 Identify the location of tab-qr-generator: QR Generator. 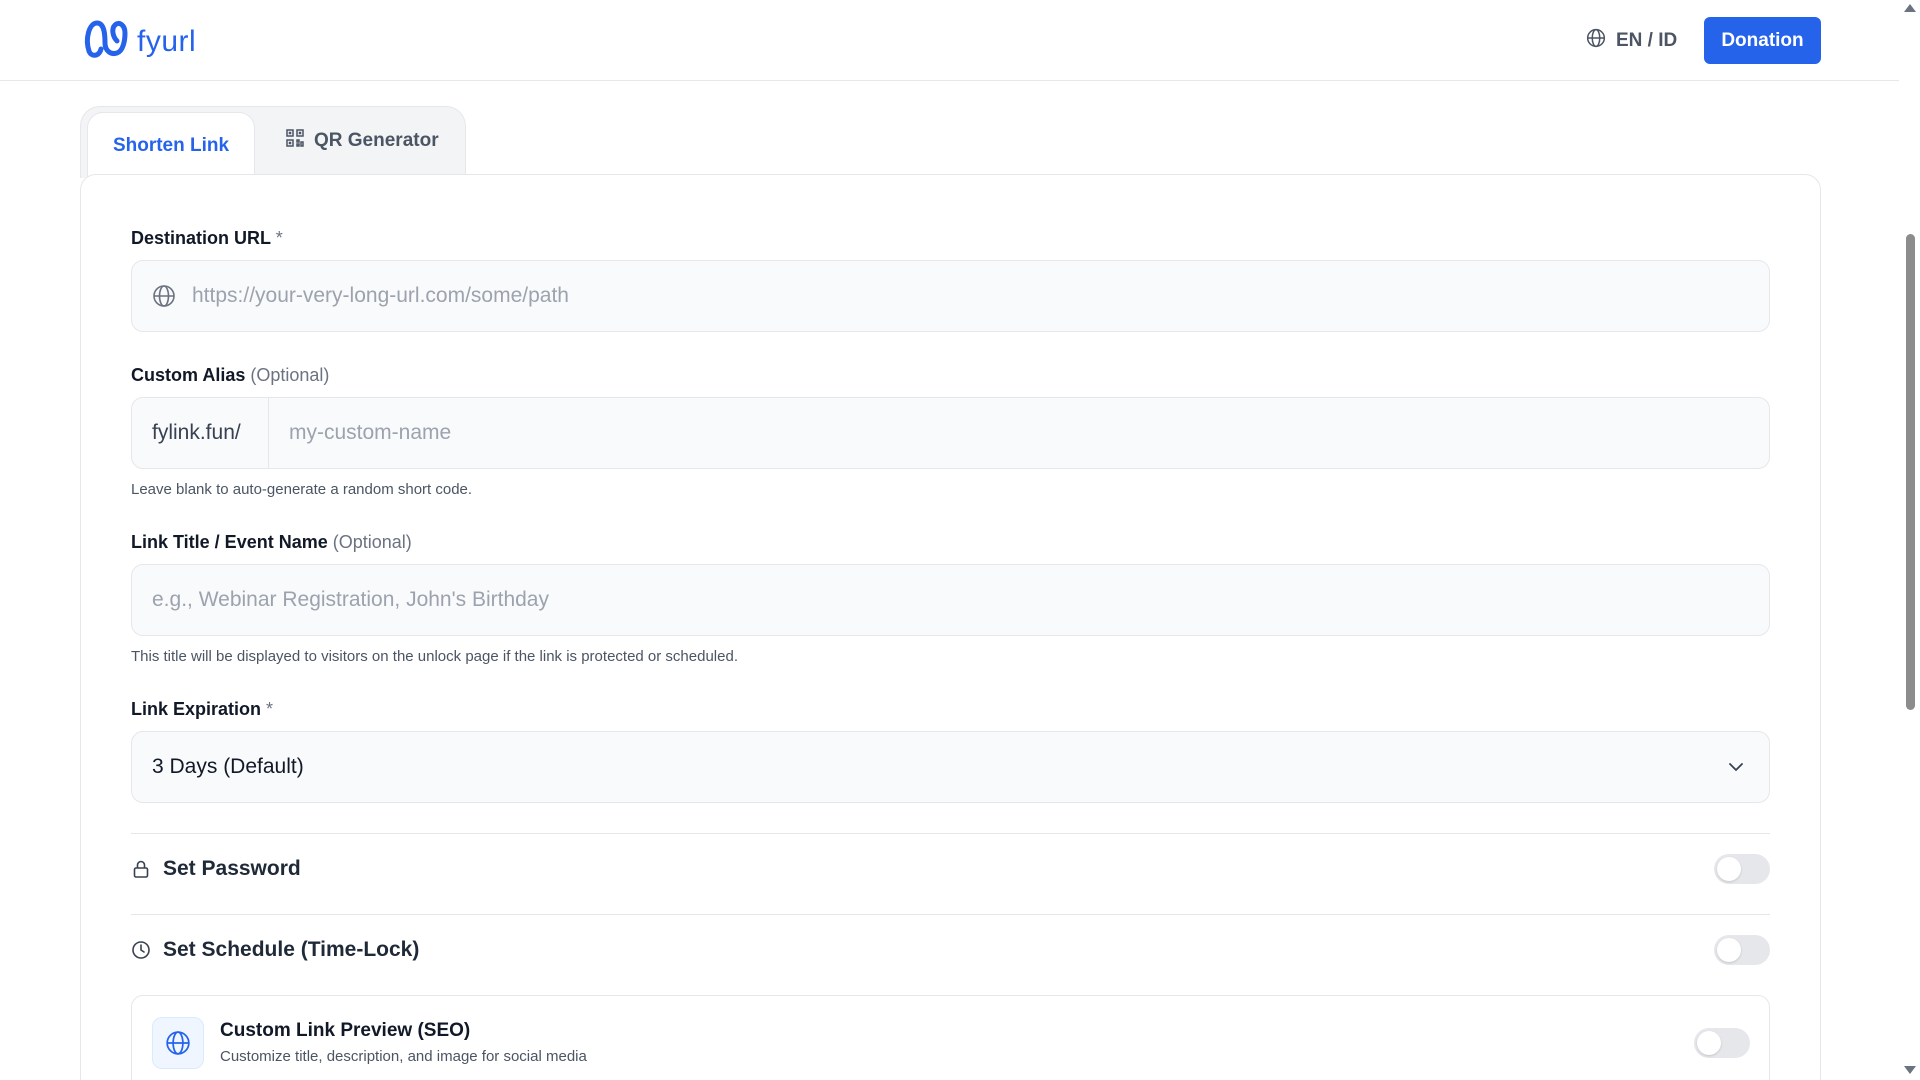
(362, 141).